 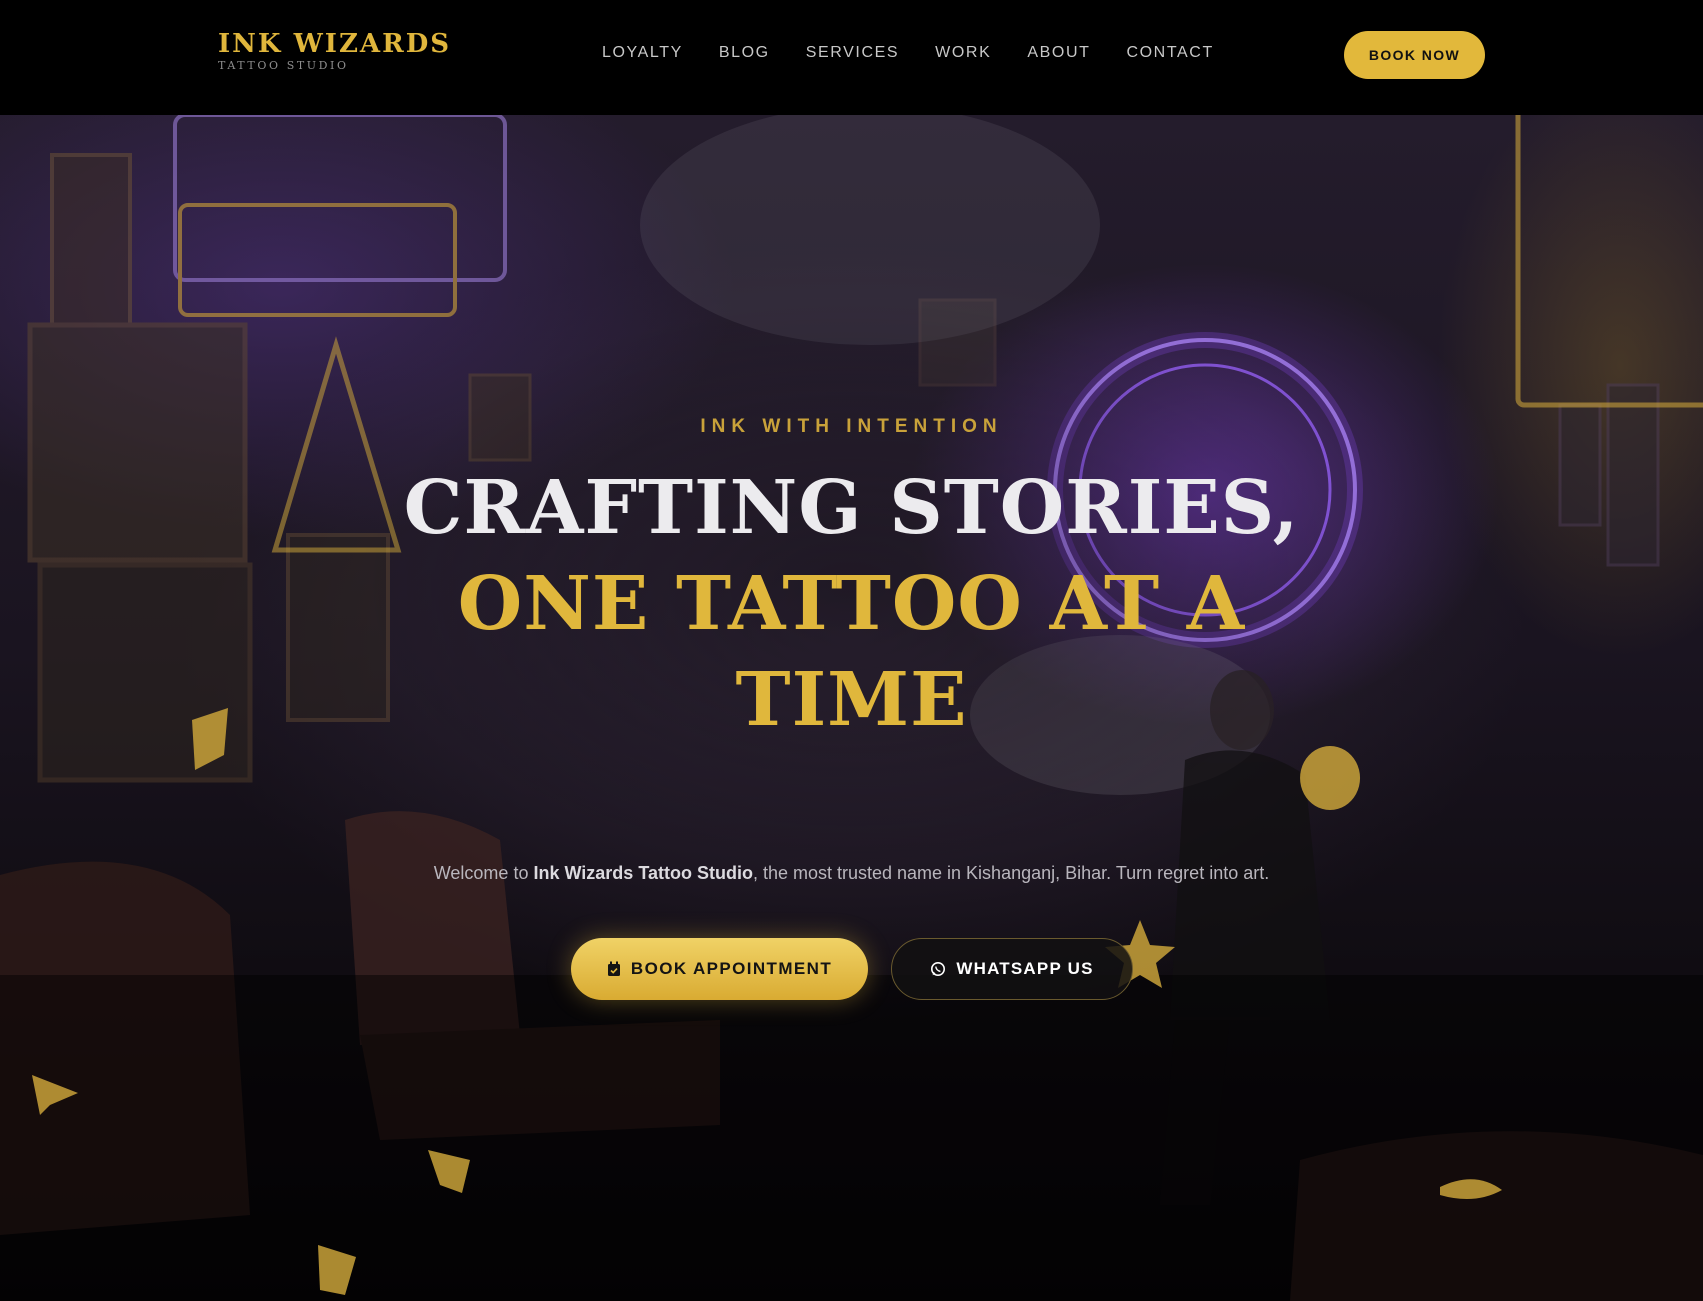 I want to click on book-appointment-button: BOOK APPOINTMENT, so click(x=719, y=969).